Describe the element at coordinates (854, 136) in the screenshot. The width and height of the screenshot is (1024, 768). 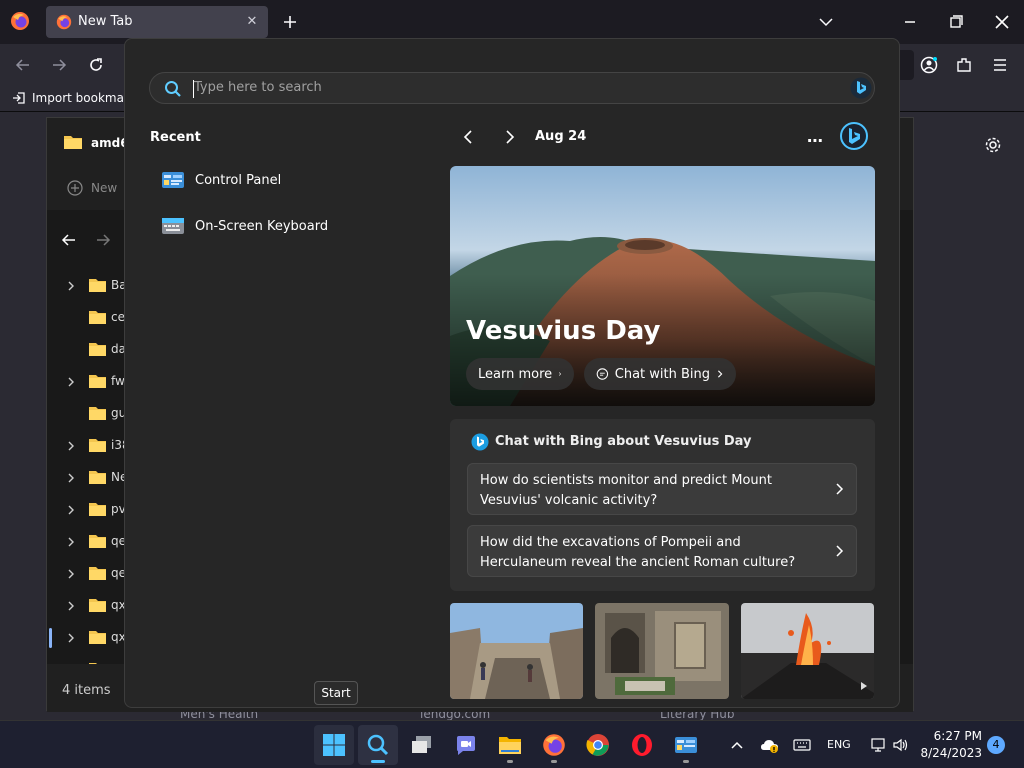
I see `bing-chat-icon` at that location.